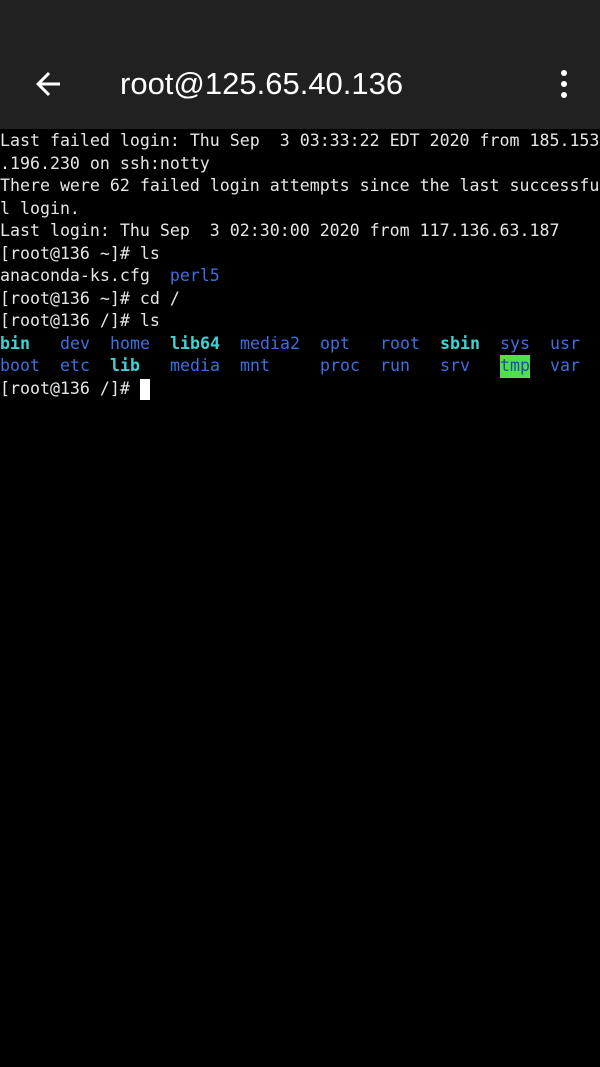 The width and height of the screenshot is (600, 1067). Describe the element at coordinates (300, 64) in the screenshot. I see `app-bar: root@125.65.40.136` at that location.